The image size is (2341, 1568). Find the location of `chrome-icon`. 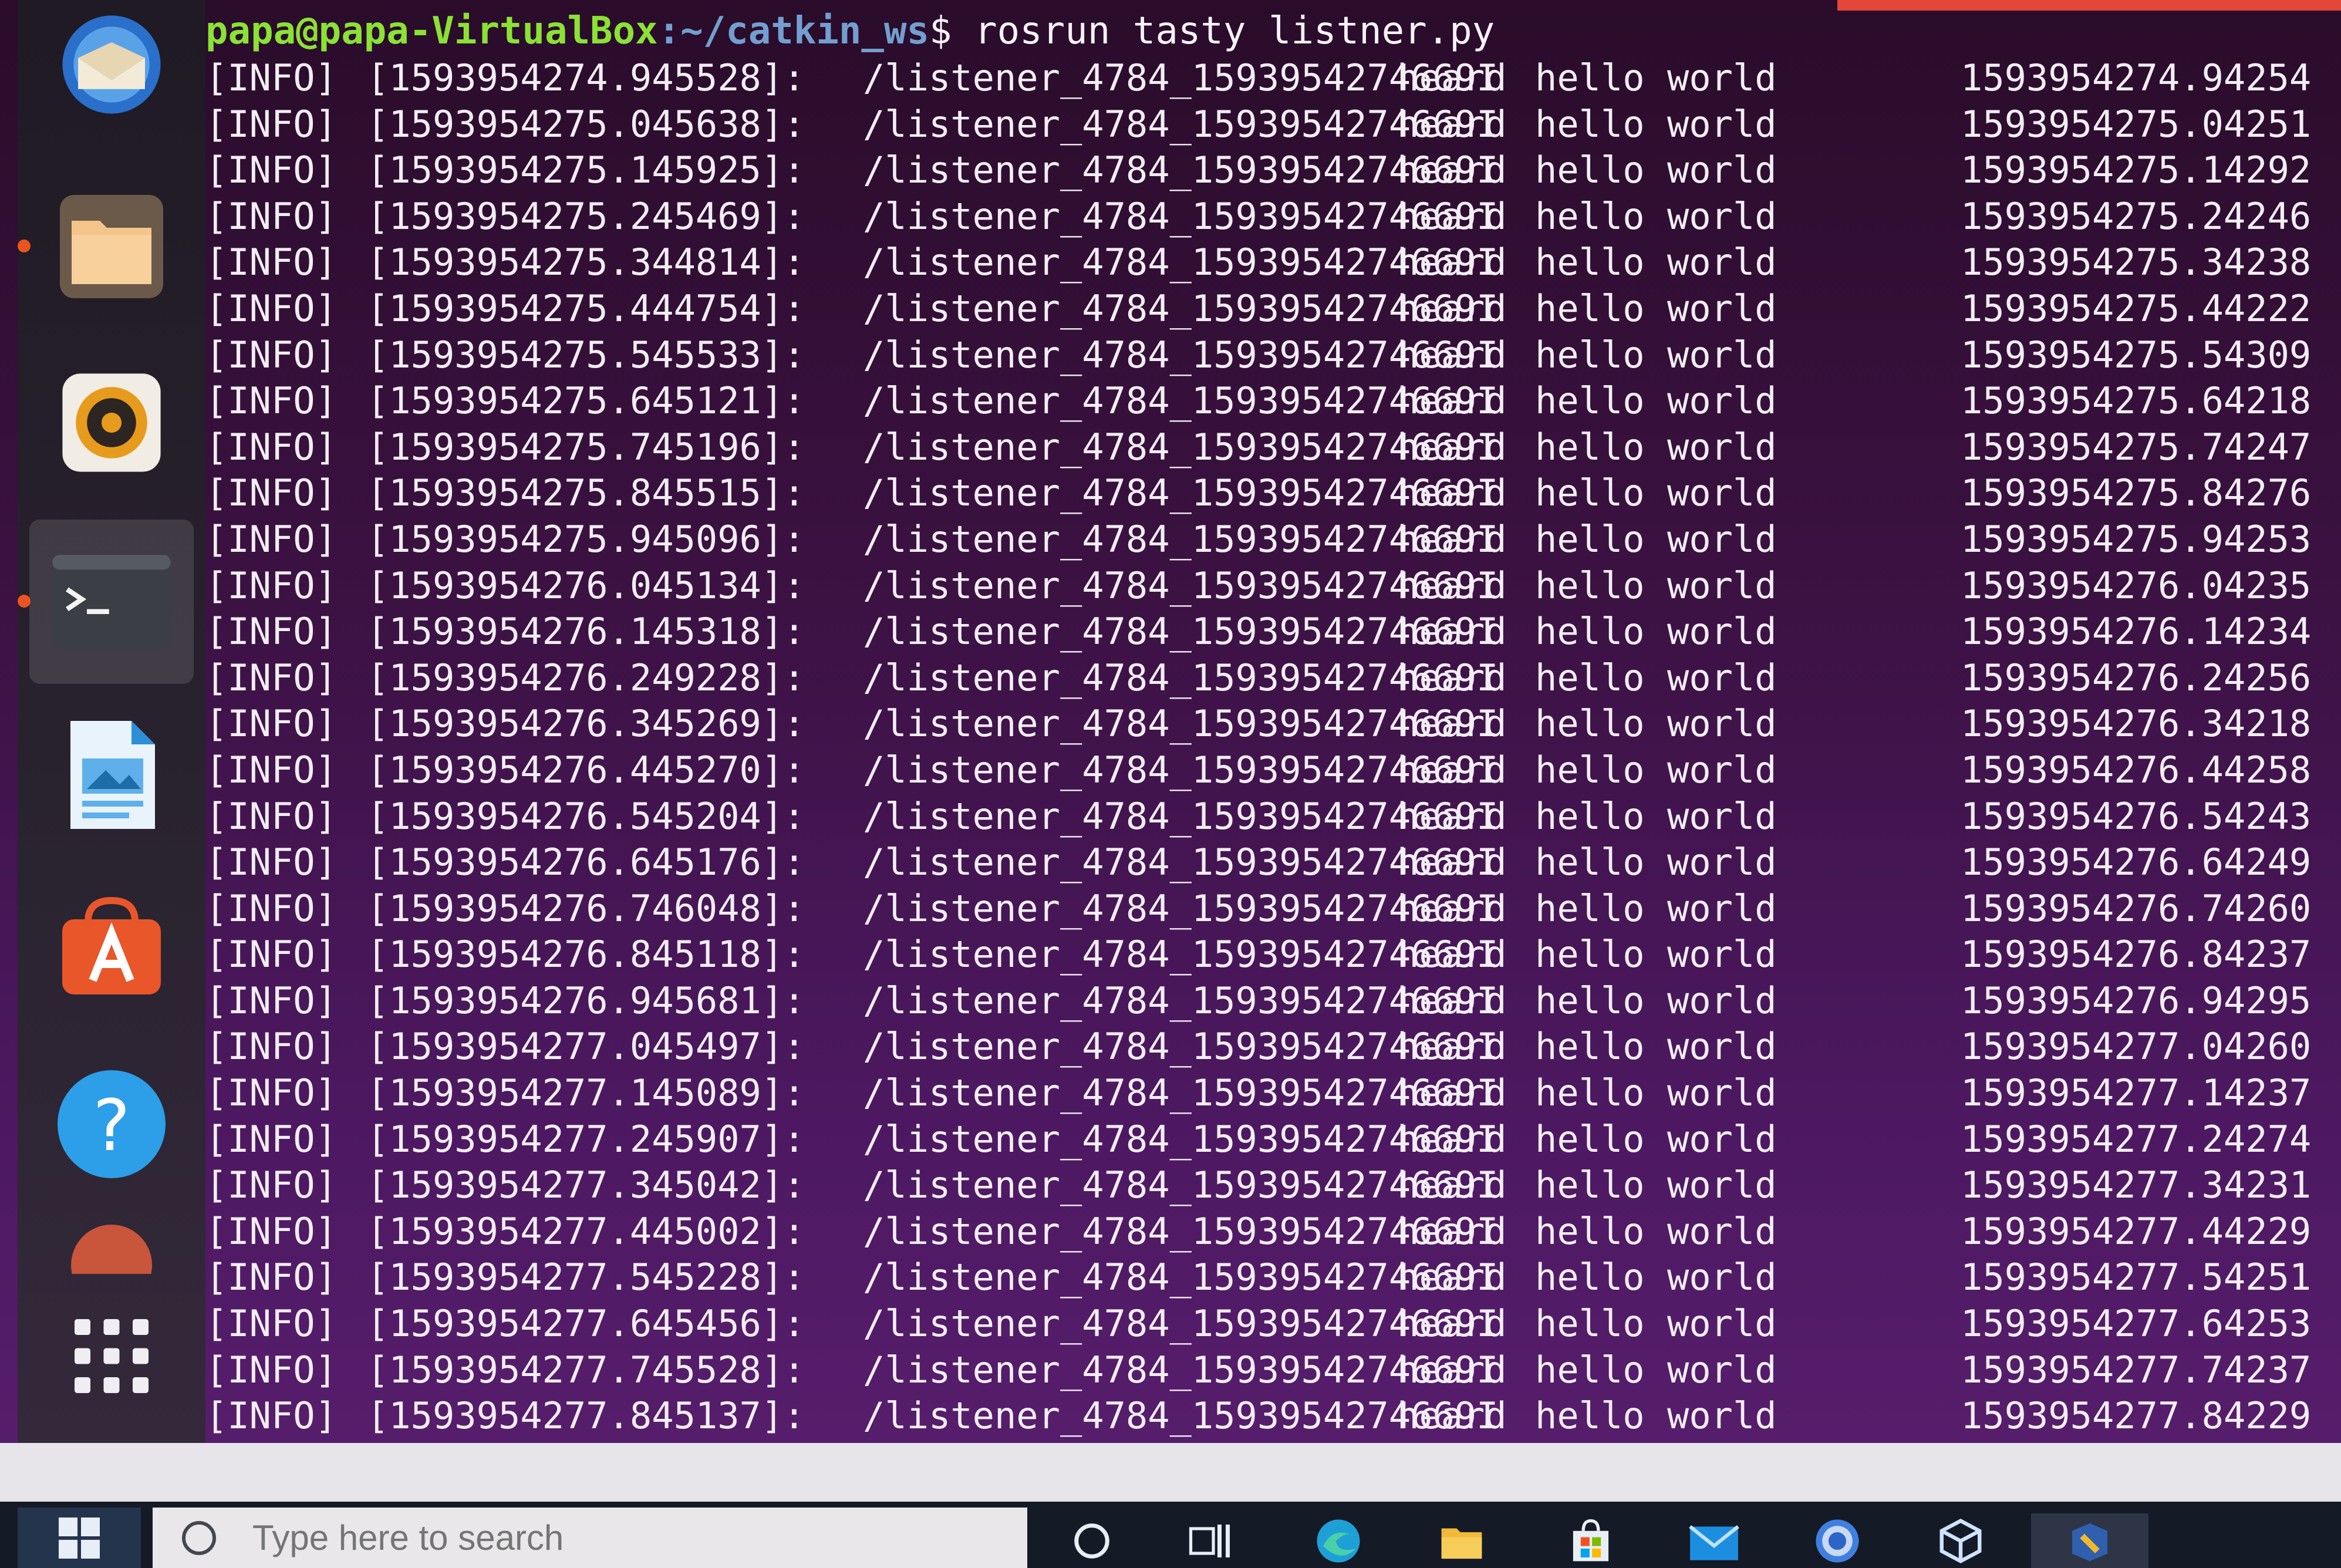

chrome-icon is located at coordinates (1837, 1540).